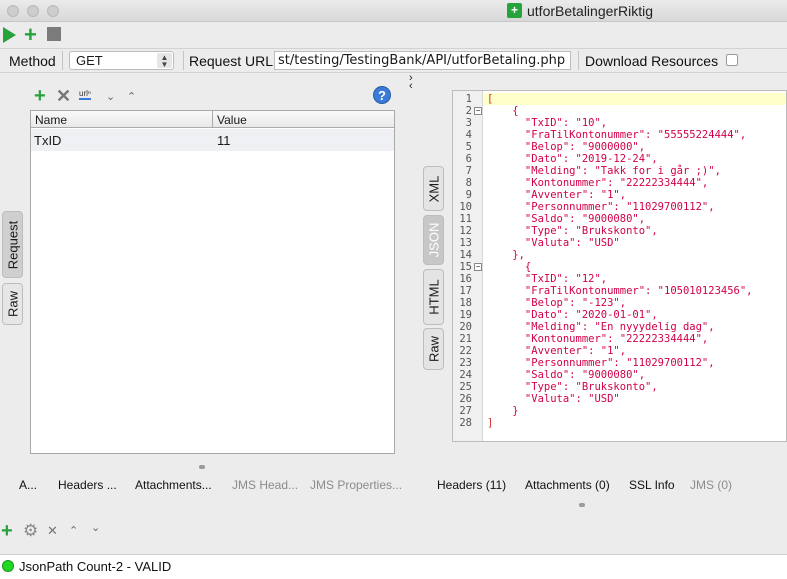  I want to click on code-text: "Melding": "Takk for i går ;)",, so click(604, 171).